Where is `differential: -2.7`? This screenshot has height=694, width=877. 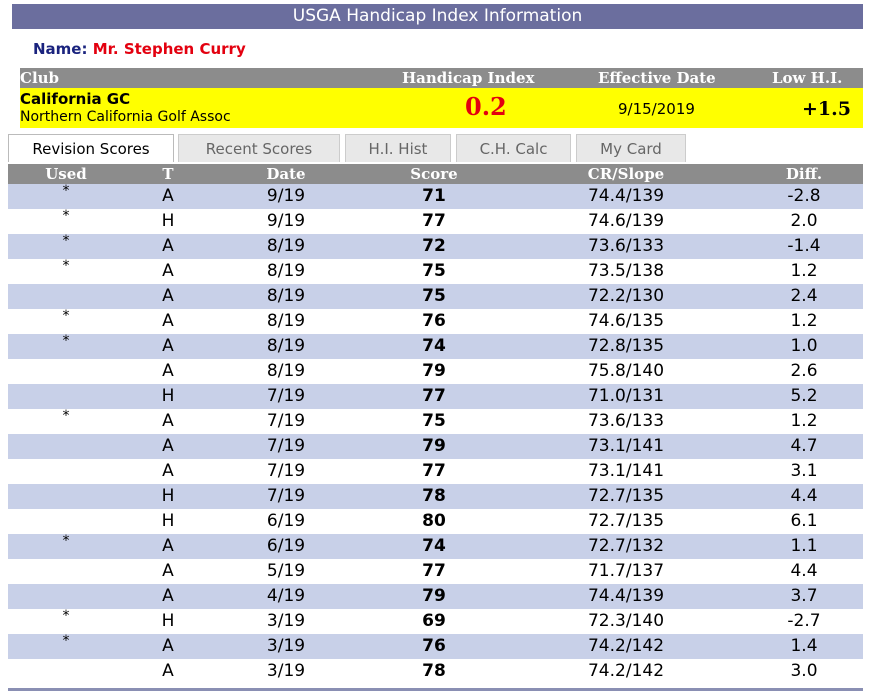
differential: -2.7 is located at coordinates (804, 621).